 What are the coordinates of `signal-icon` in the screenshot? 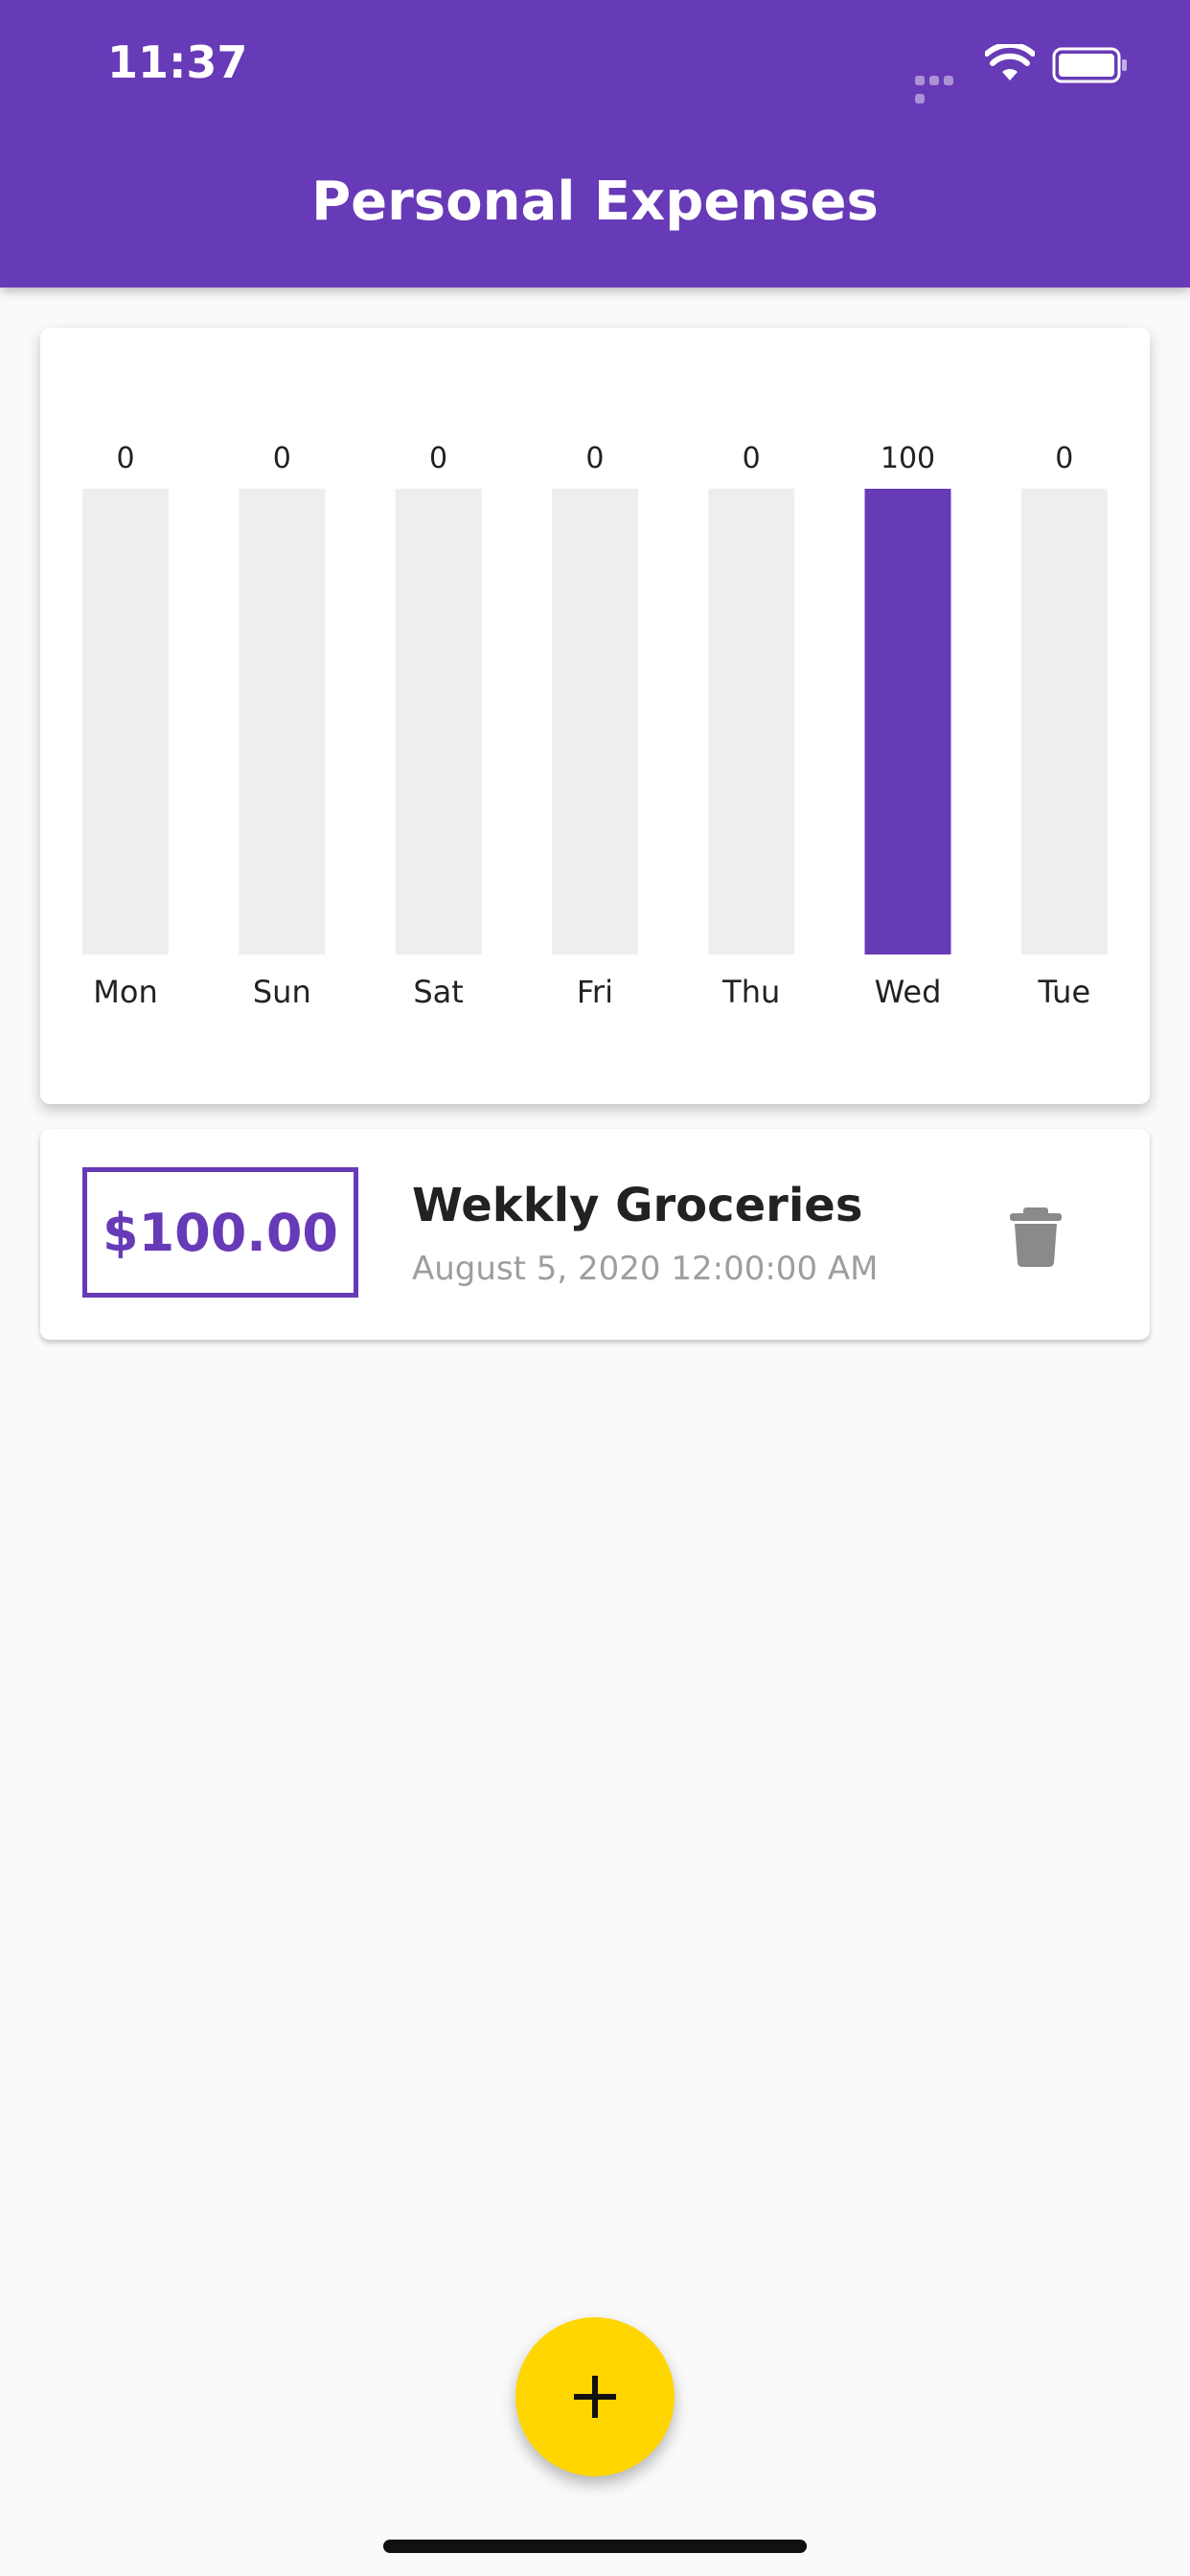 It's located at (943, 87).